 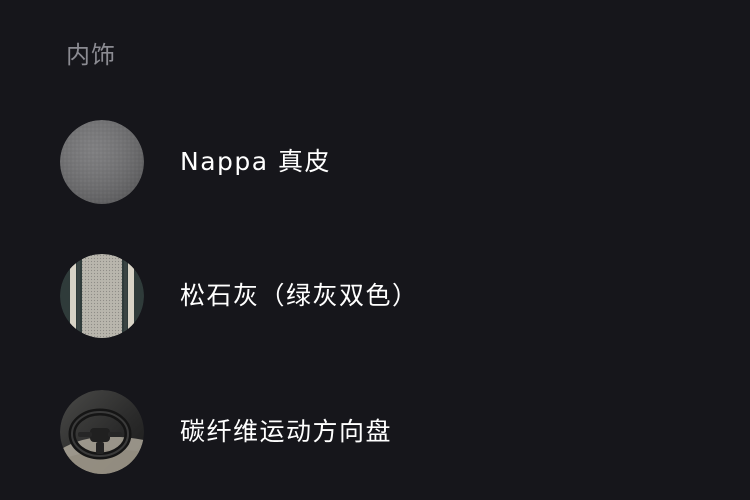 What do you see at coordinates (102, 296) in the screenshot?
I see `green-gray-striped-leather-icon` at bounding box center [102, 296].